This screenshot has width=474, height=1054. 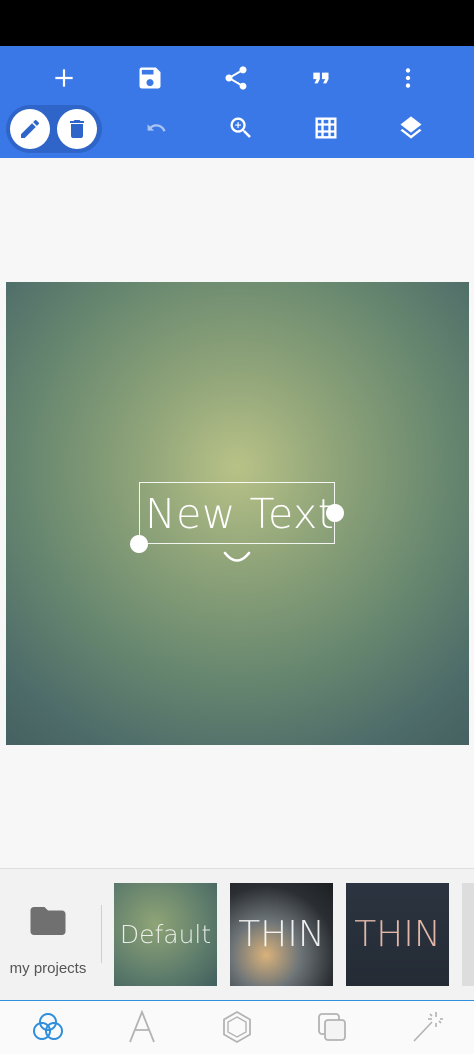 I want to click on more-vert-icon, so click(x=408, y=78).